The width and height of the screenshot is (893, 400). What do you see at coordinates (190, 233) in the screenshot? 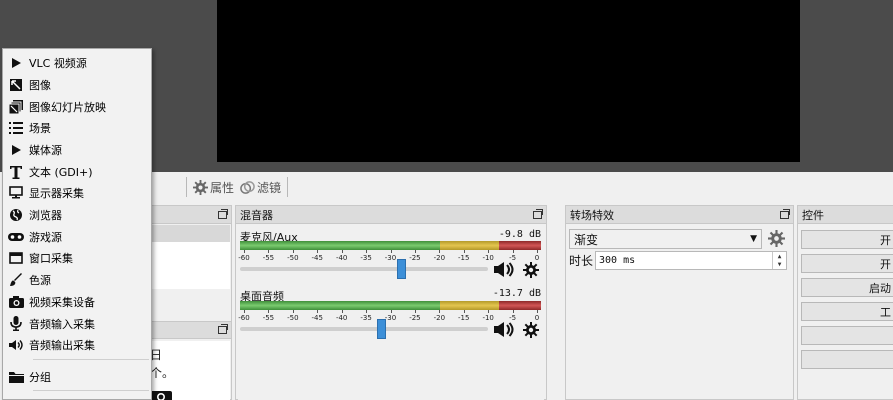
I see `scene-selected-row` at bounding box center [190, 233].